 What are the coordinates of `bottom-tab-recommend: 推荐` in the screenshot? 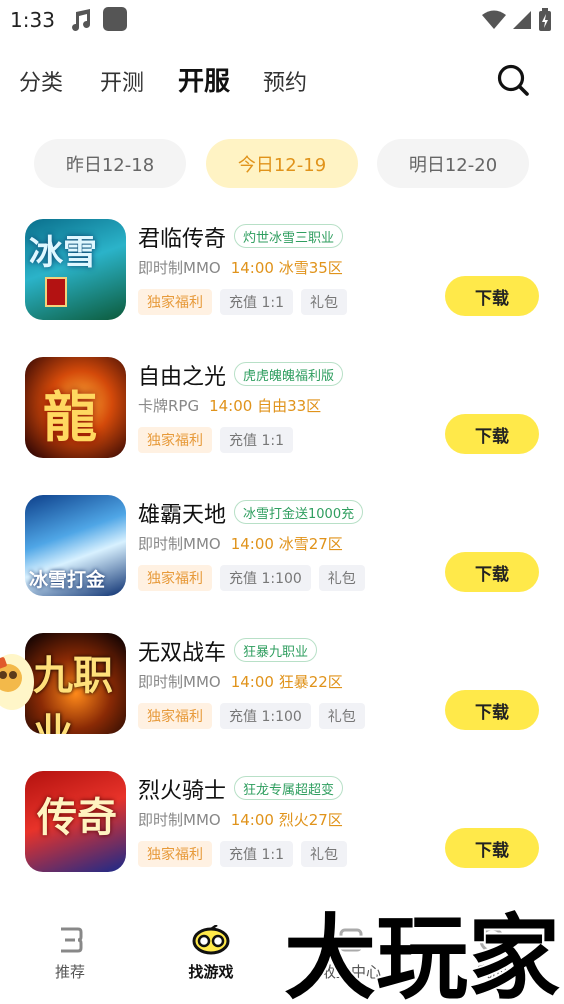 It's located at (70, 953).